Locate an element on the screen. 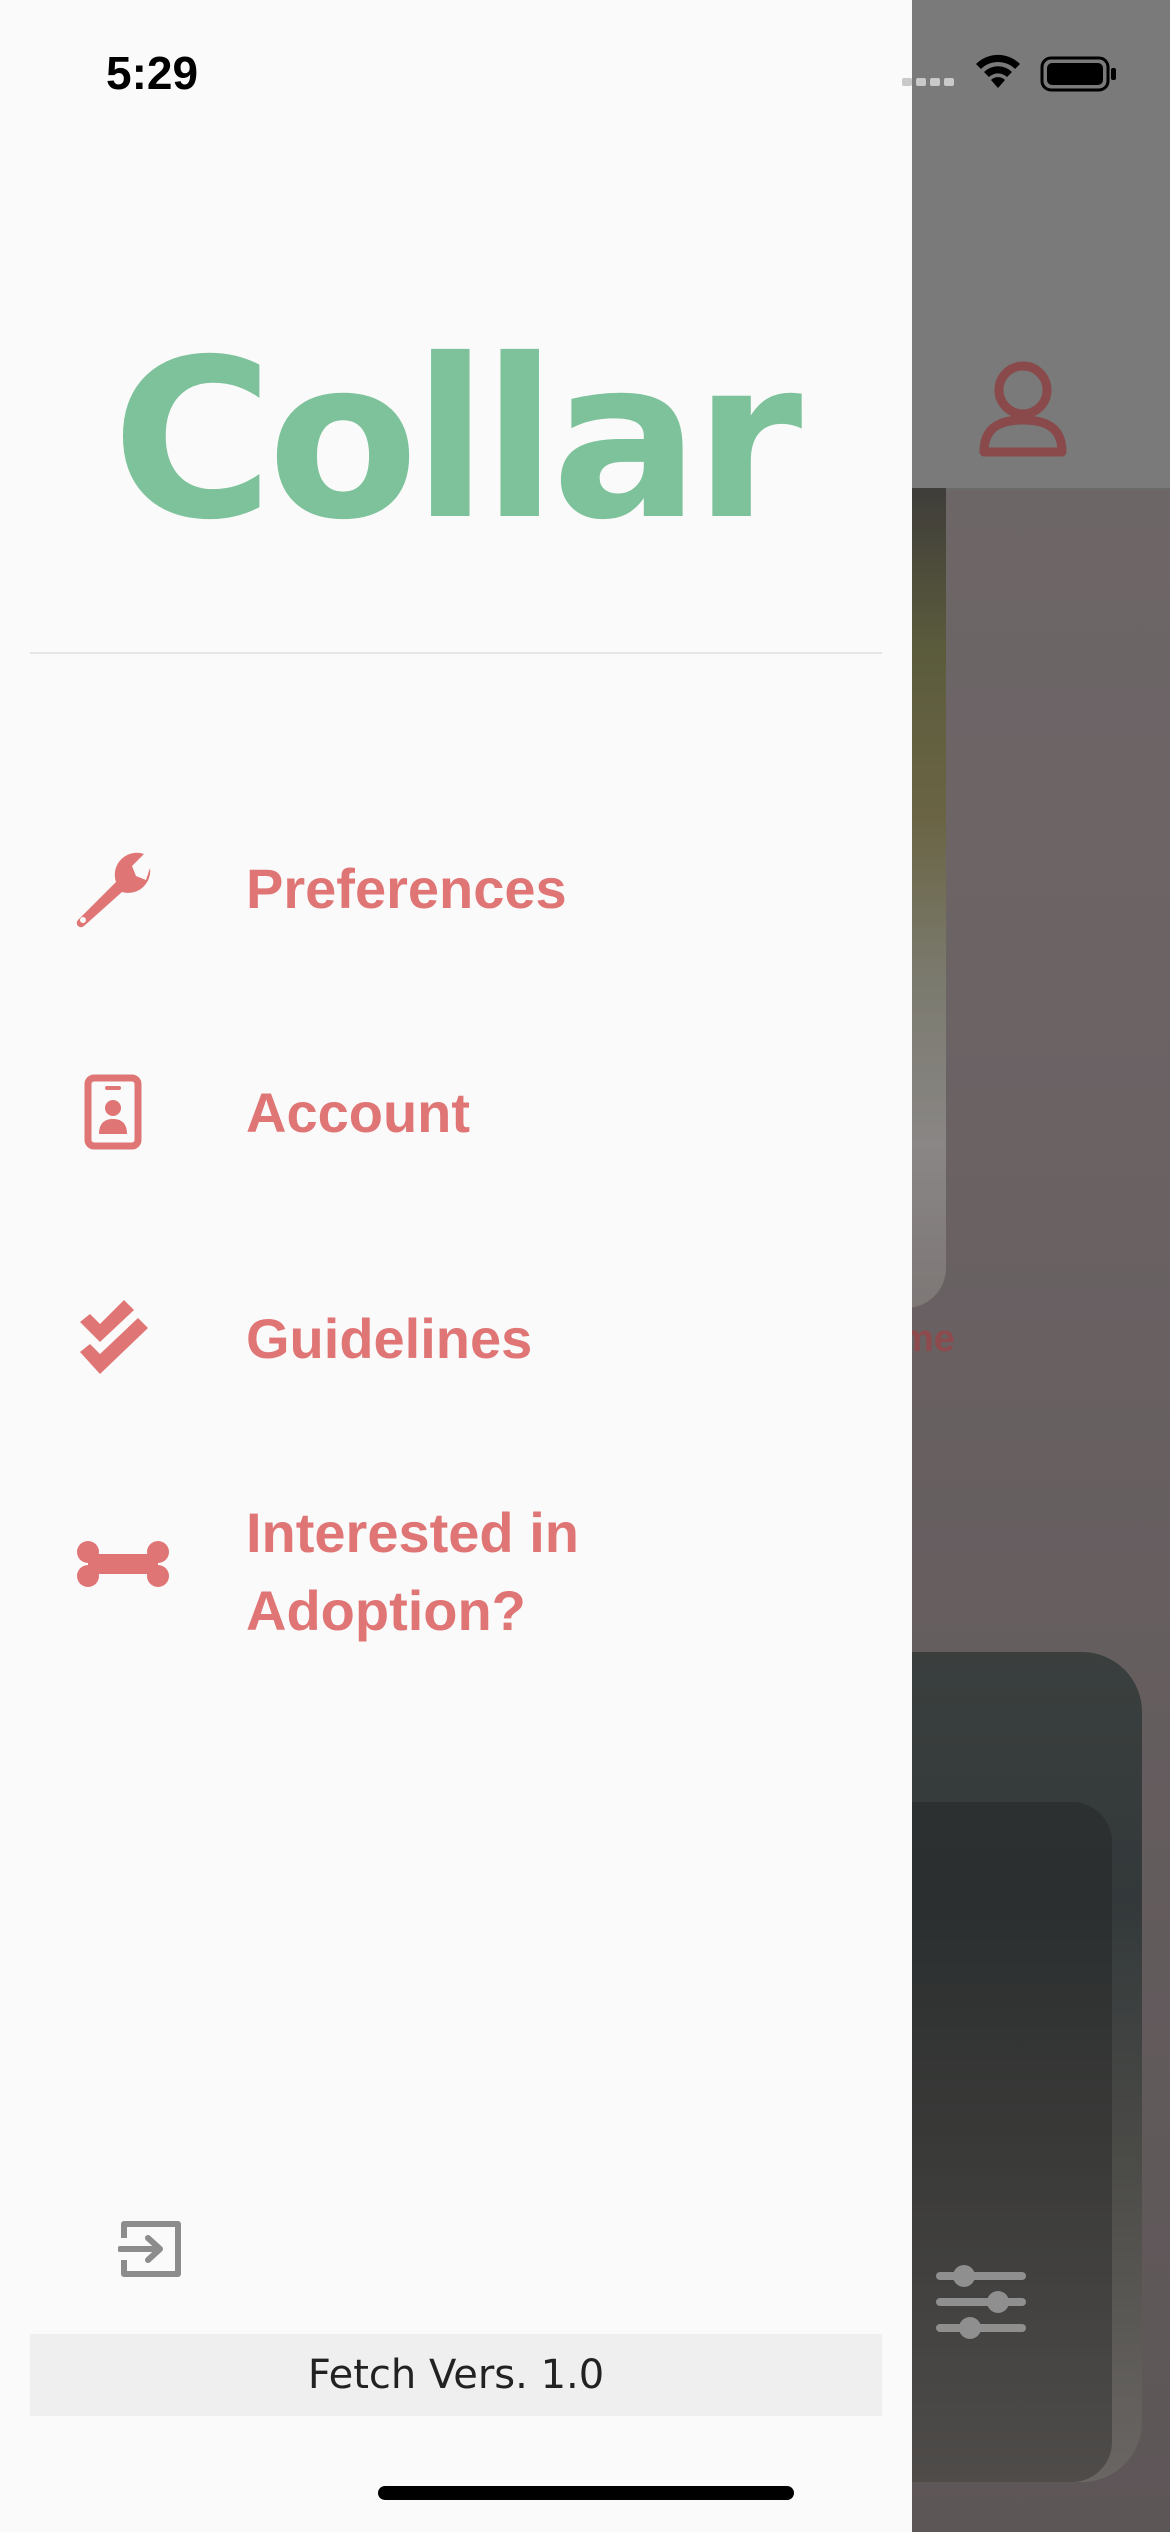 The image size is (1170, 2532). menu-label-account: Account is located at coordinates (358, 1112).